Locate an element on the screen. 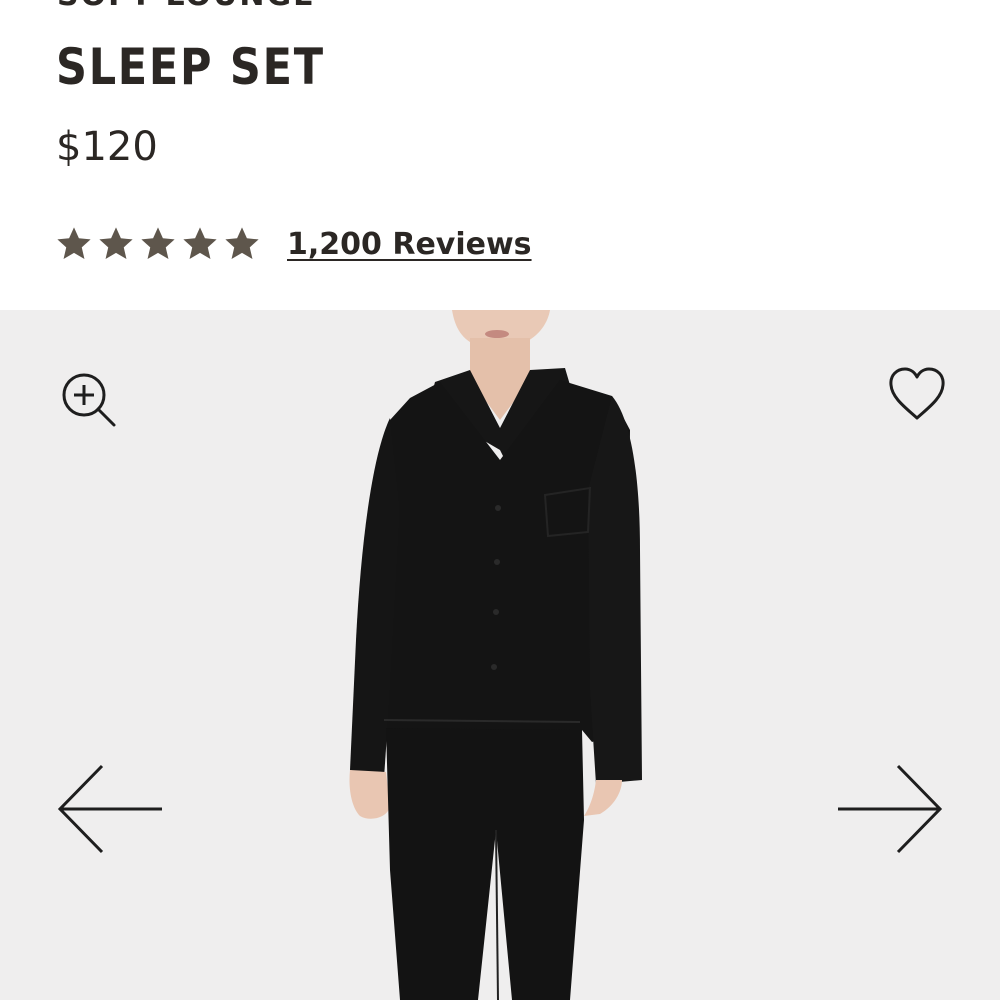  arrow-right-icon is located at coordinates (889, 809).